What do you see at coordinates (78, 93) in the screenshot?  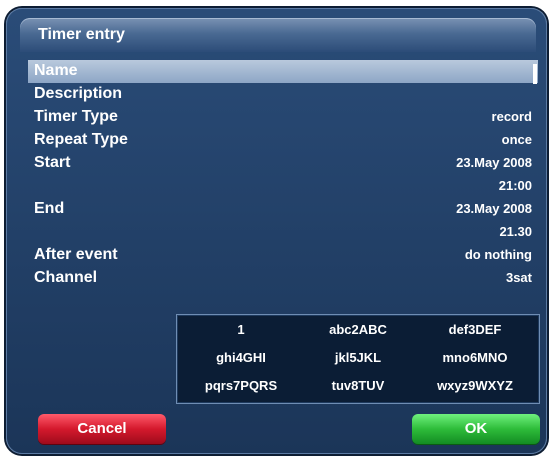 I see `field-description-label: Description` at bounding box center [78, 93].